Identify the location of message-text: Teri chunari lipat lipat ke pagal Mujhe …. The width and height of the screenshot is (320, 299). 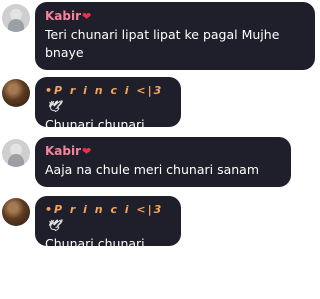
(162, 43).